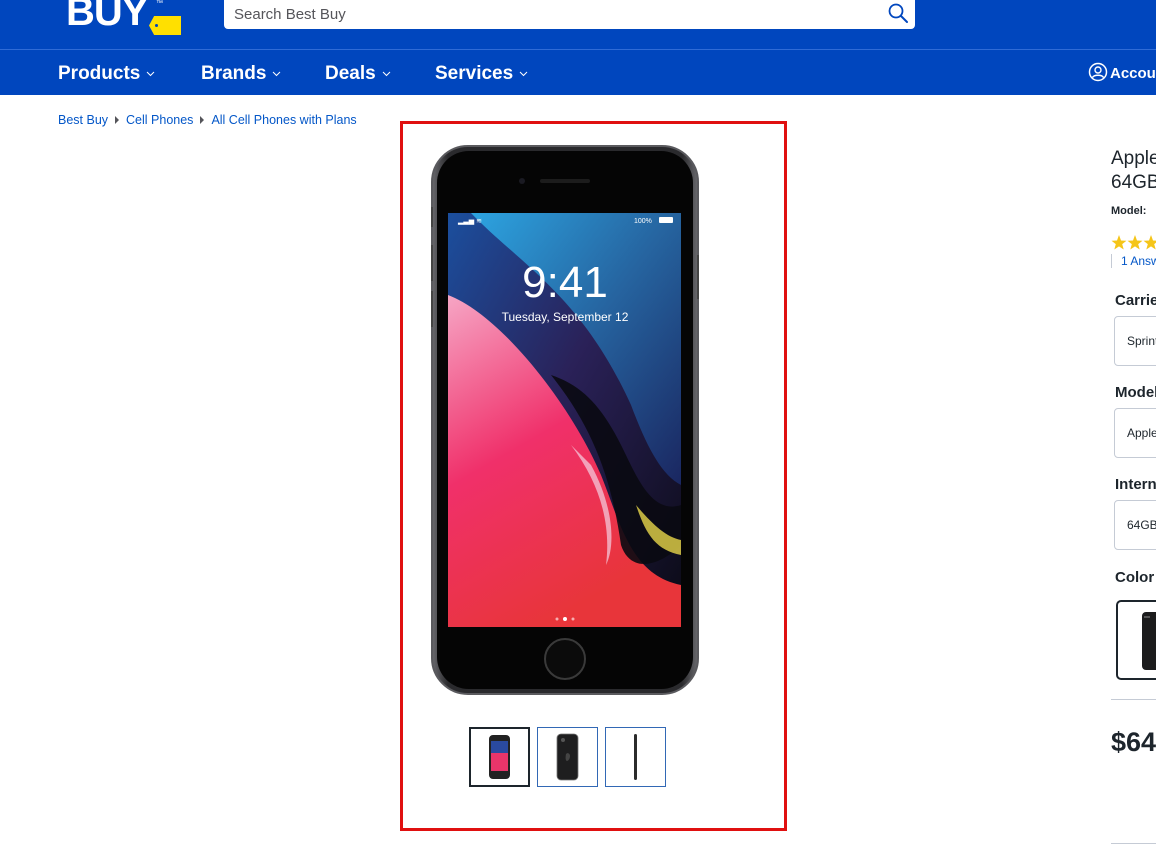  Describe the element at coordinates (1135, 341) in the screenshot. I see `carrier-option: Sprint` at that location.